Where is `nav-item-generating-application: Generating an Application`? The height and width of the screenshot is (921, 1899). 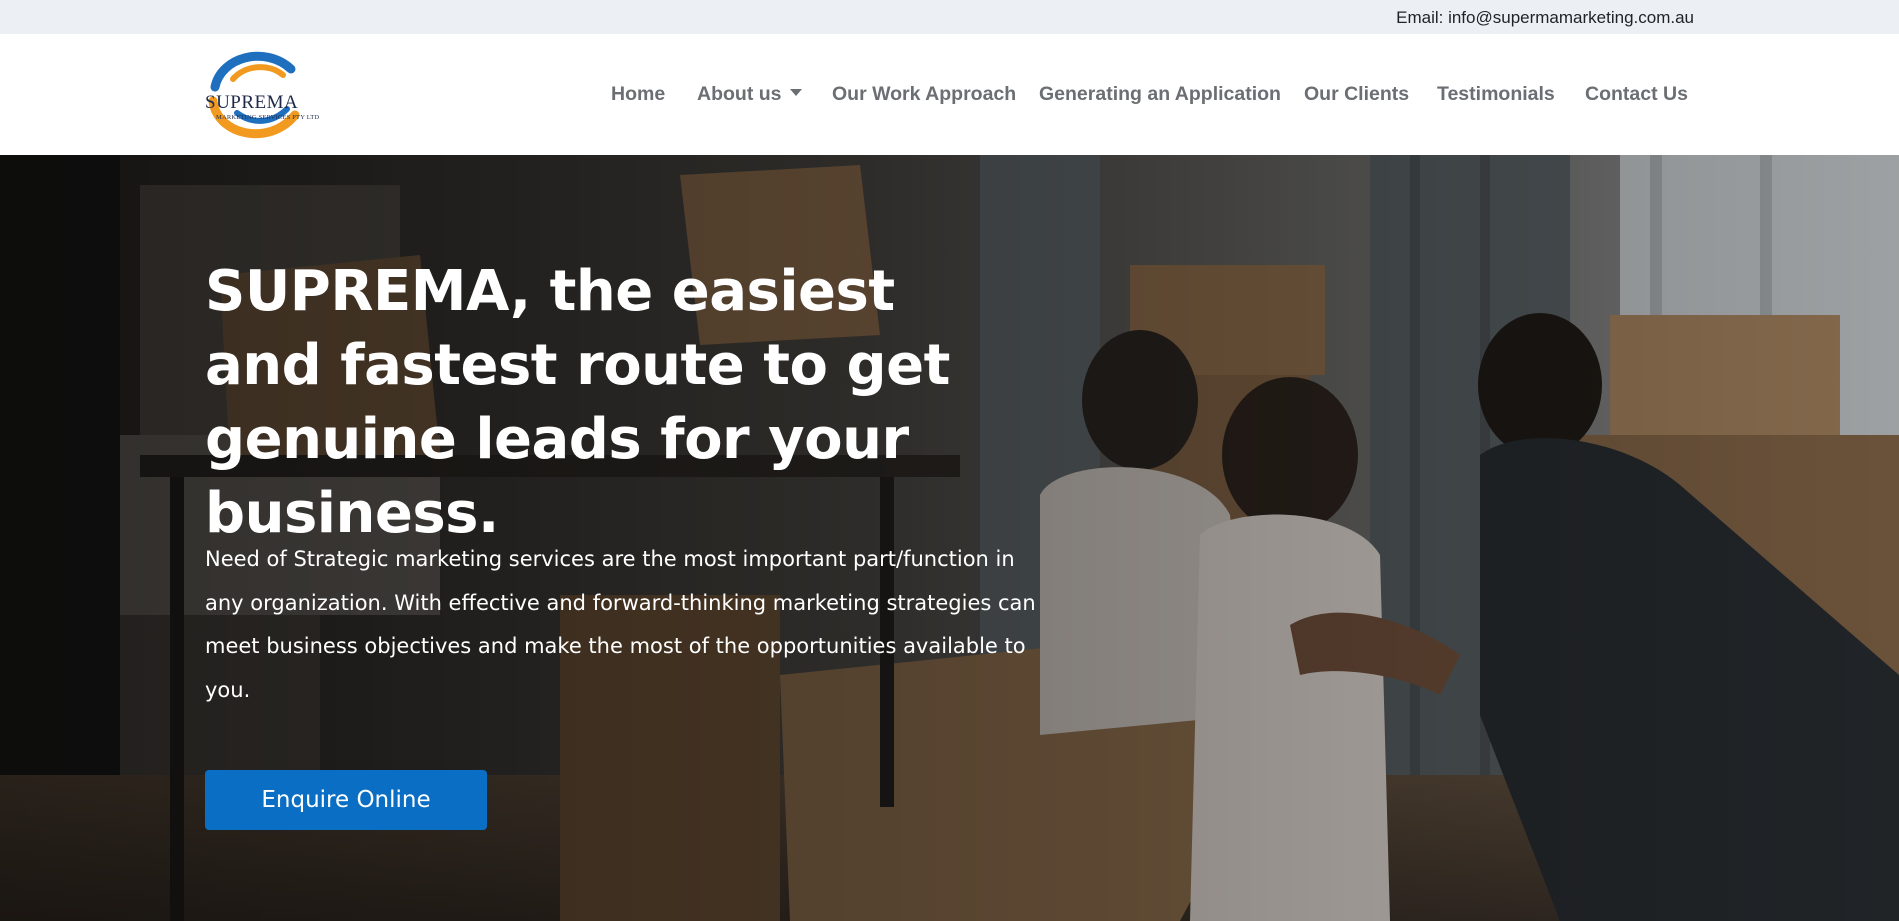
nav-item-generating-application: Generating an Application is located at coordinates (1160, 94).